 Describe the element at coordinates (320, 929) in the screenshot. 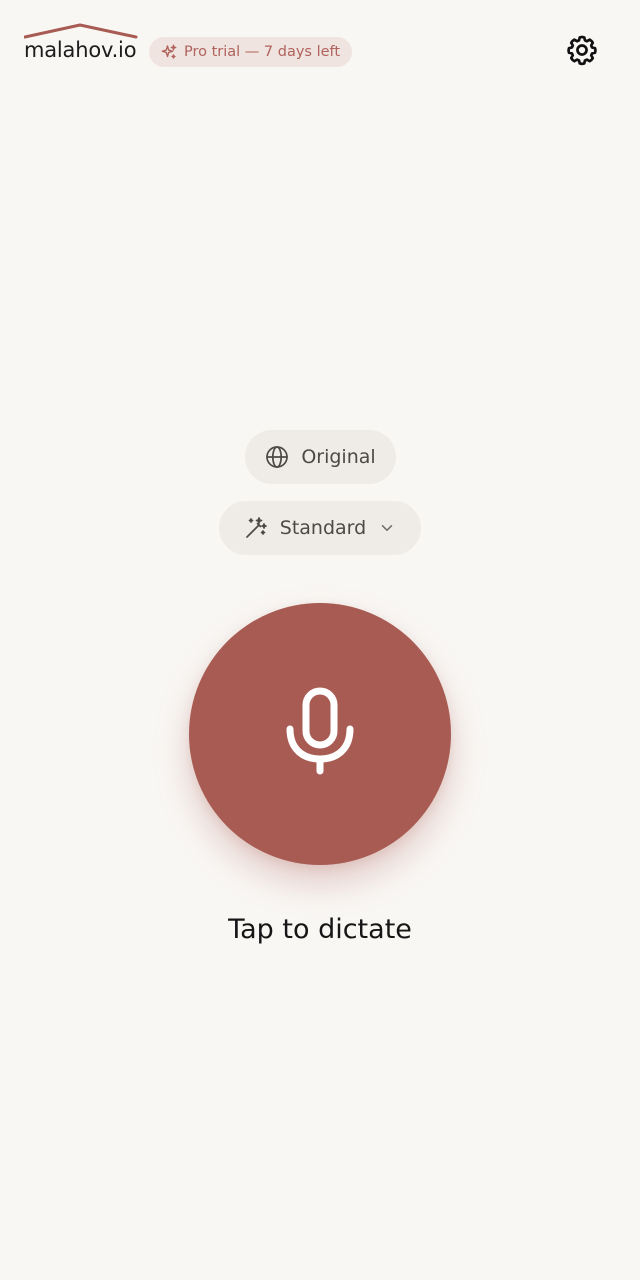

I see `record-caption: Tap to dictate` at that location.